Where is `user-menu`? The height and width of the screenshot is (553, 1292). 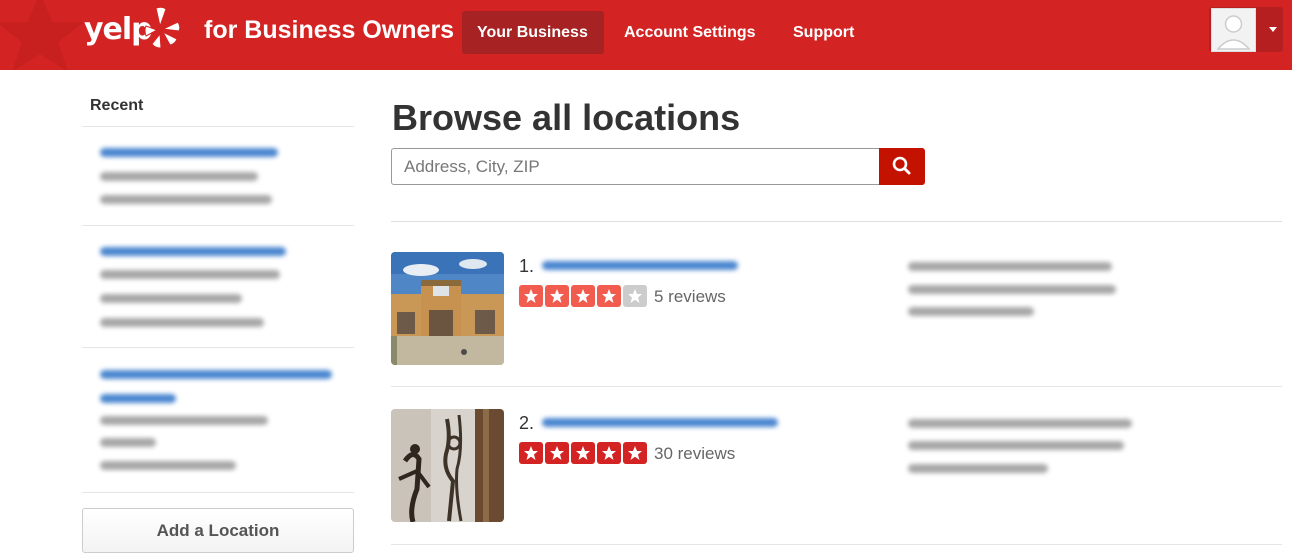 user-menu is located at coordinates (1246, 29).